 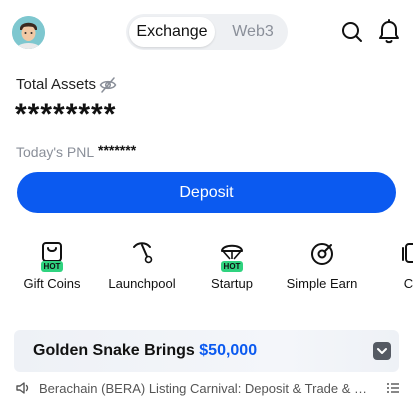 I want to click on action-simple-earn: Simple Earn, so click(x=322, y=266).